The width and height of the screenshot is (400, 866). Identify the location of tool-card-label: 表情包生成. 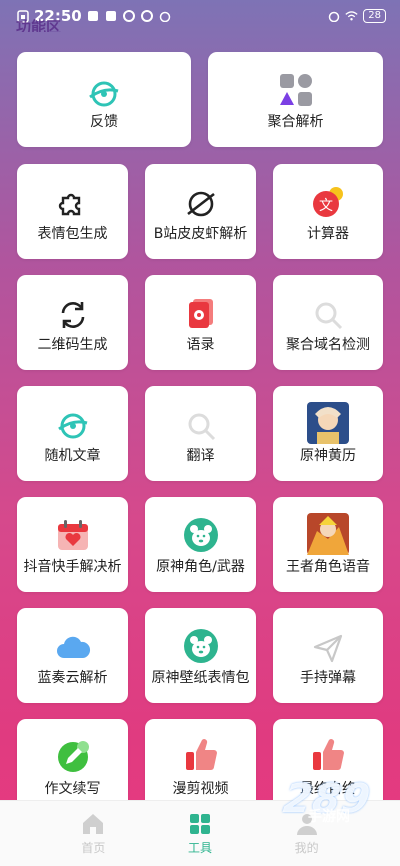
(72, 234).